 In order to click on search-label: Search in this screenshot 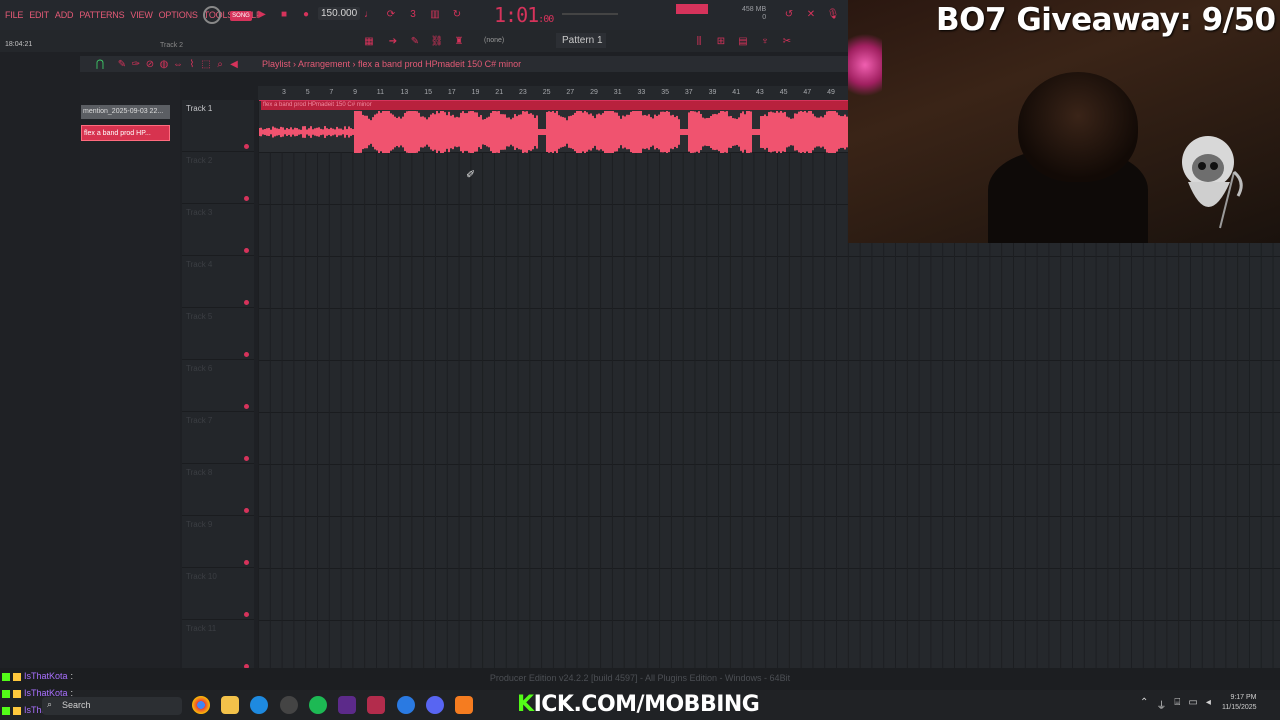, I will do `click(76, 705)`.